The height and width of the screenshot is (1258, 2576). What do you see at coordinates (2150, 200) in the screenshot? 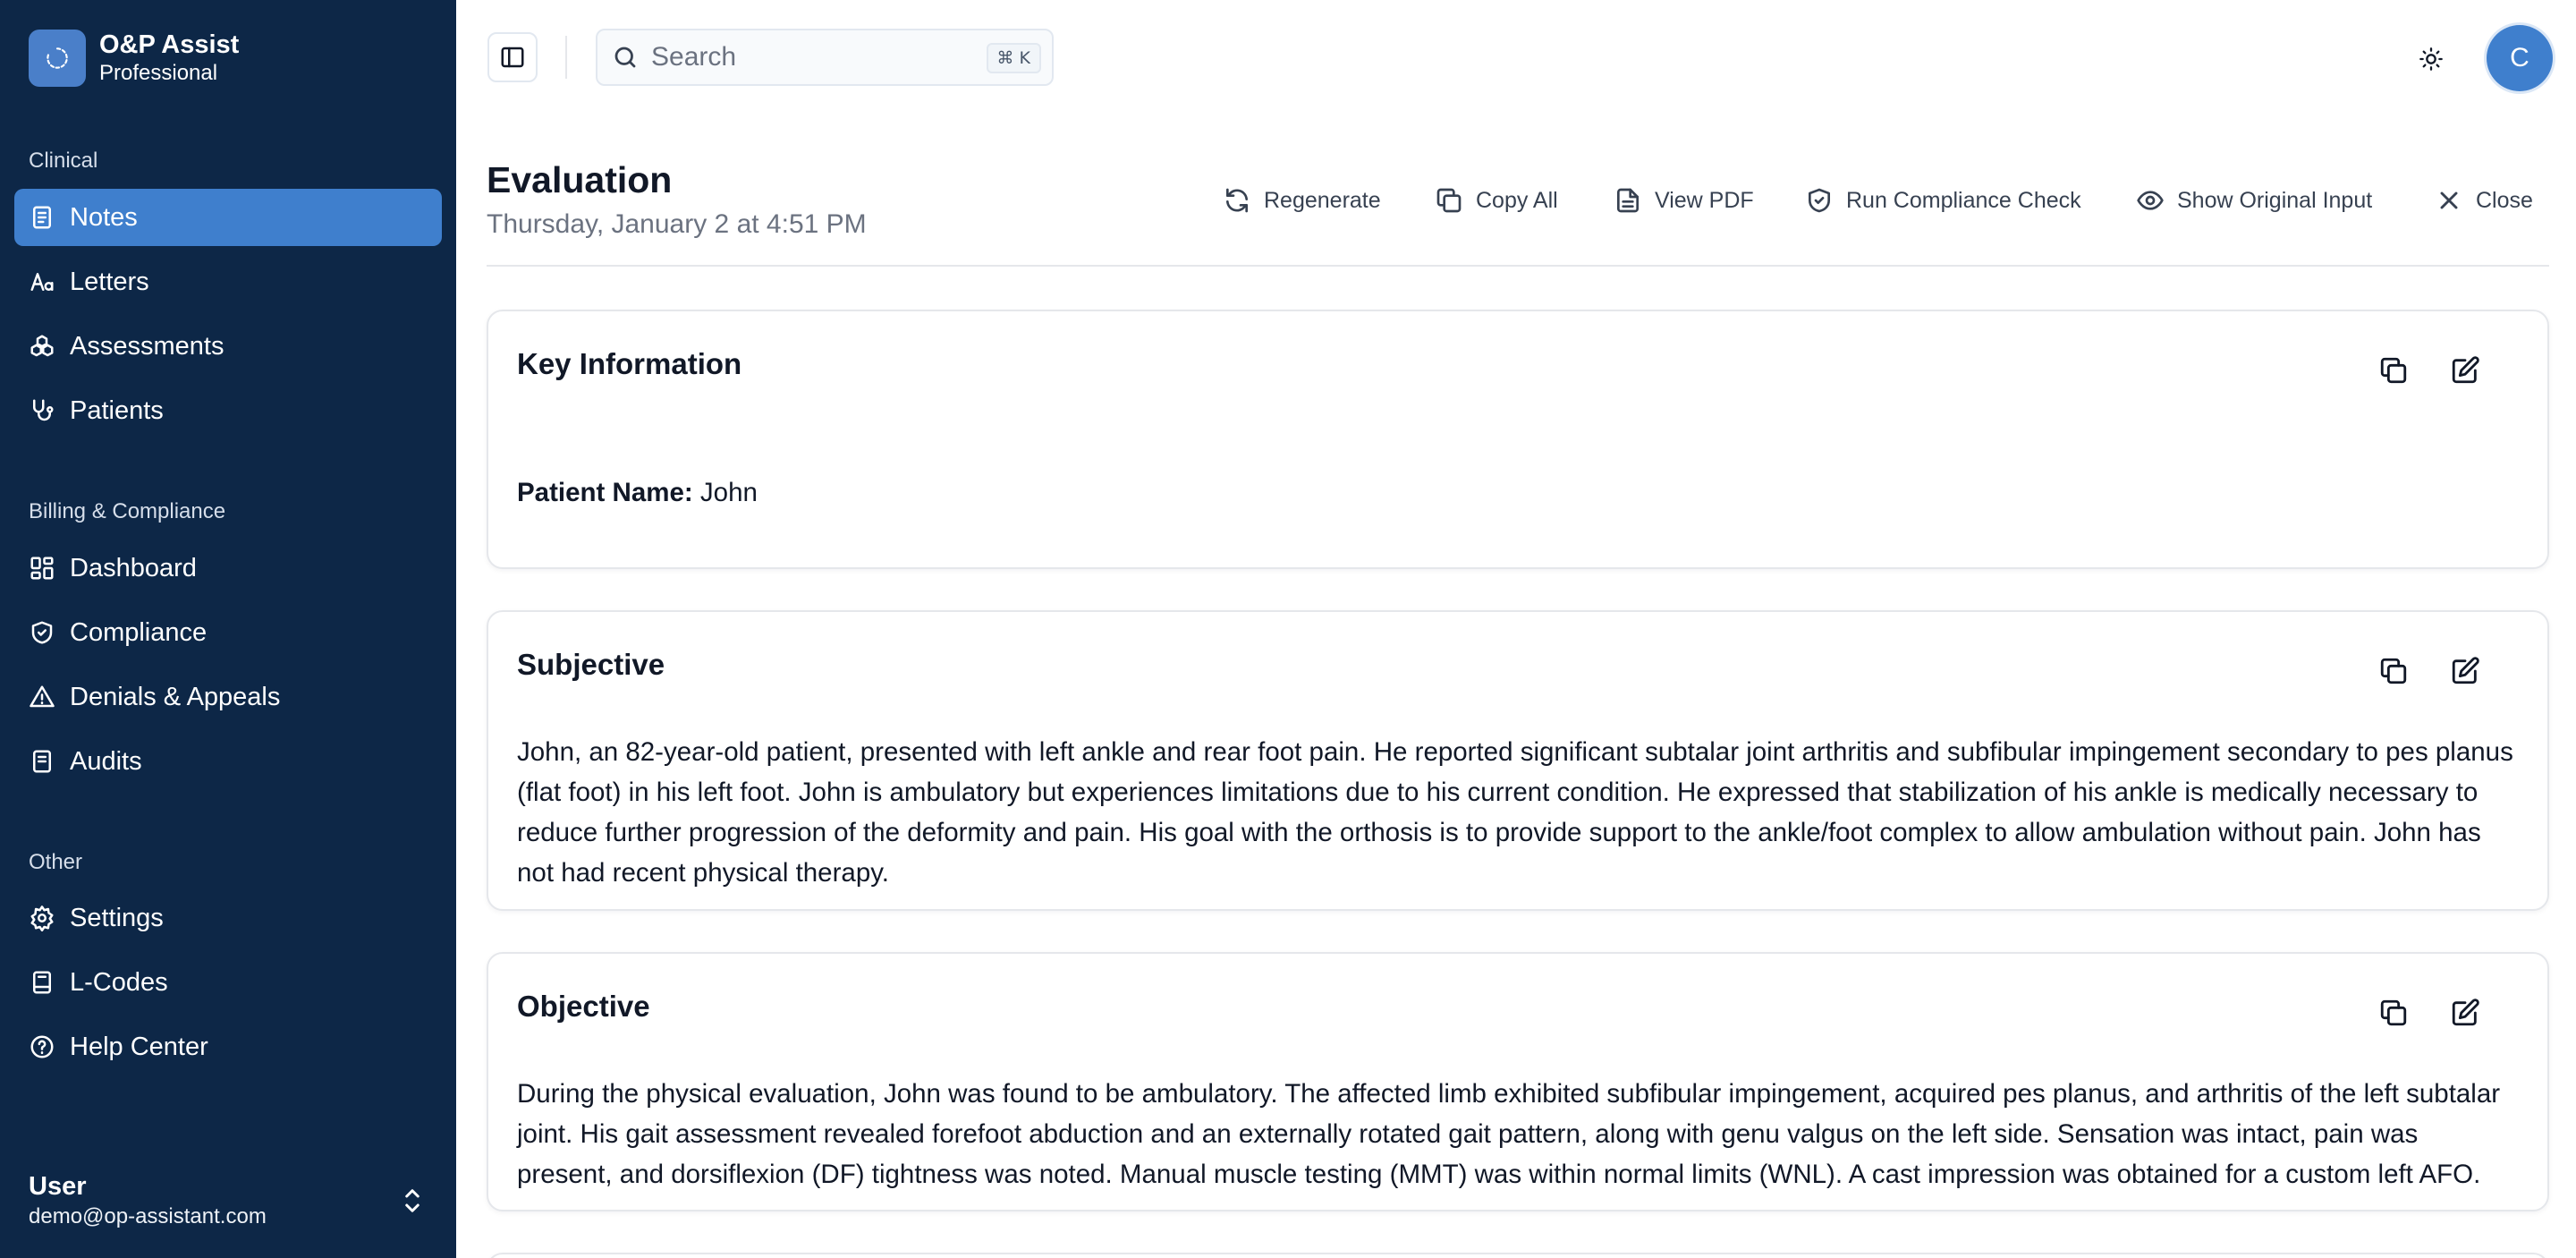
I see `eye-icon` at bounding box center [2150, 200].